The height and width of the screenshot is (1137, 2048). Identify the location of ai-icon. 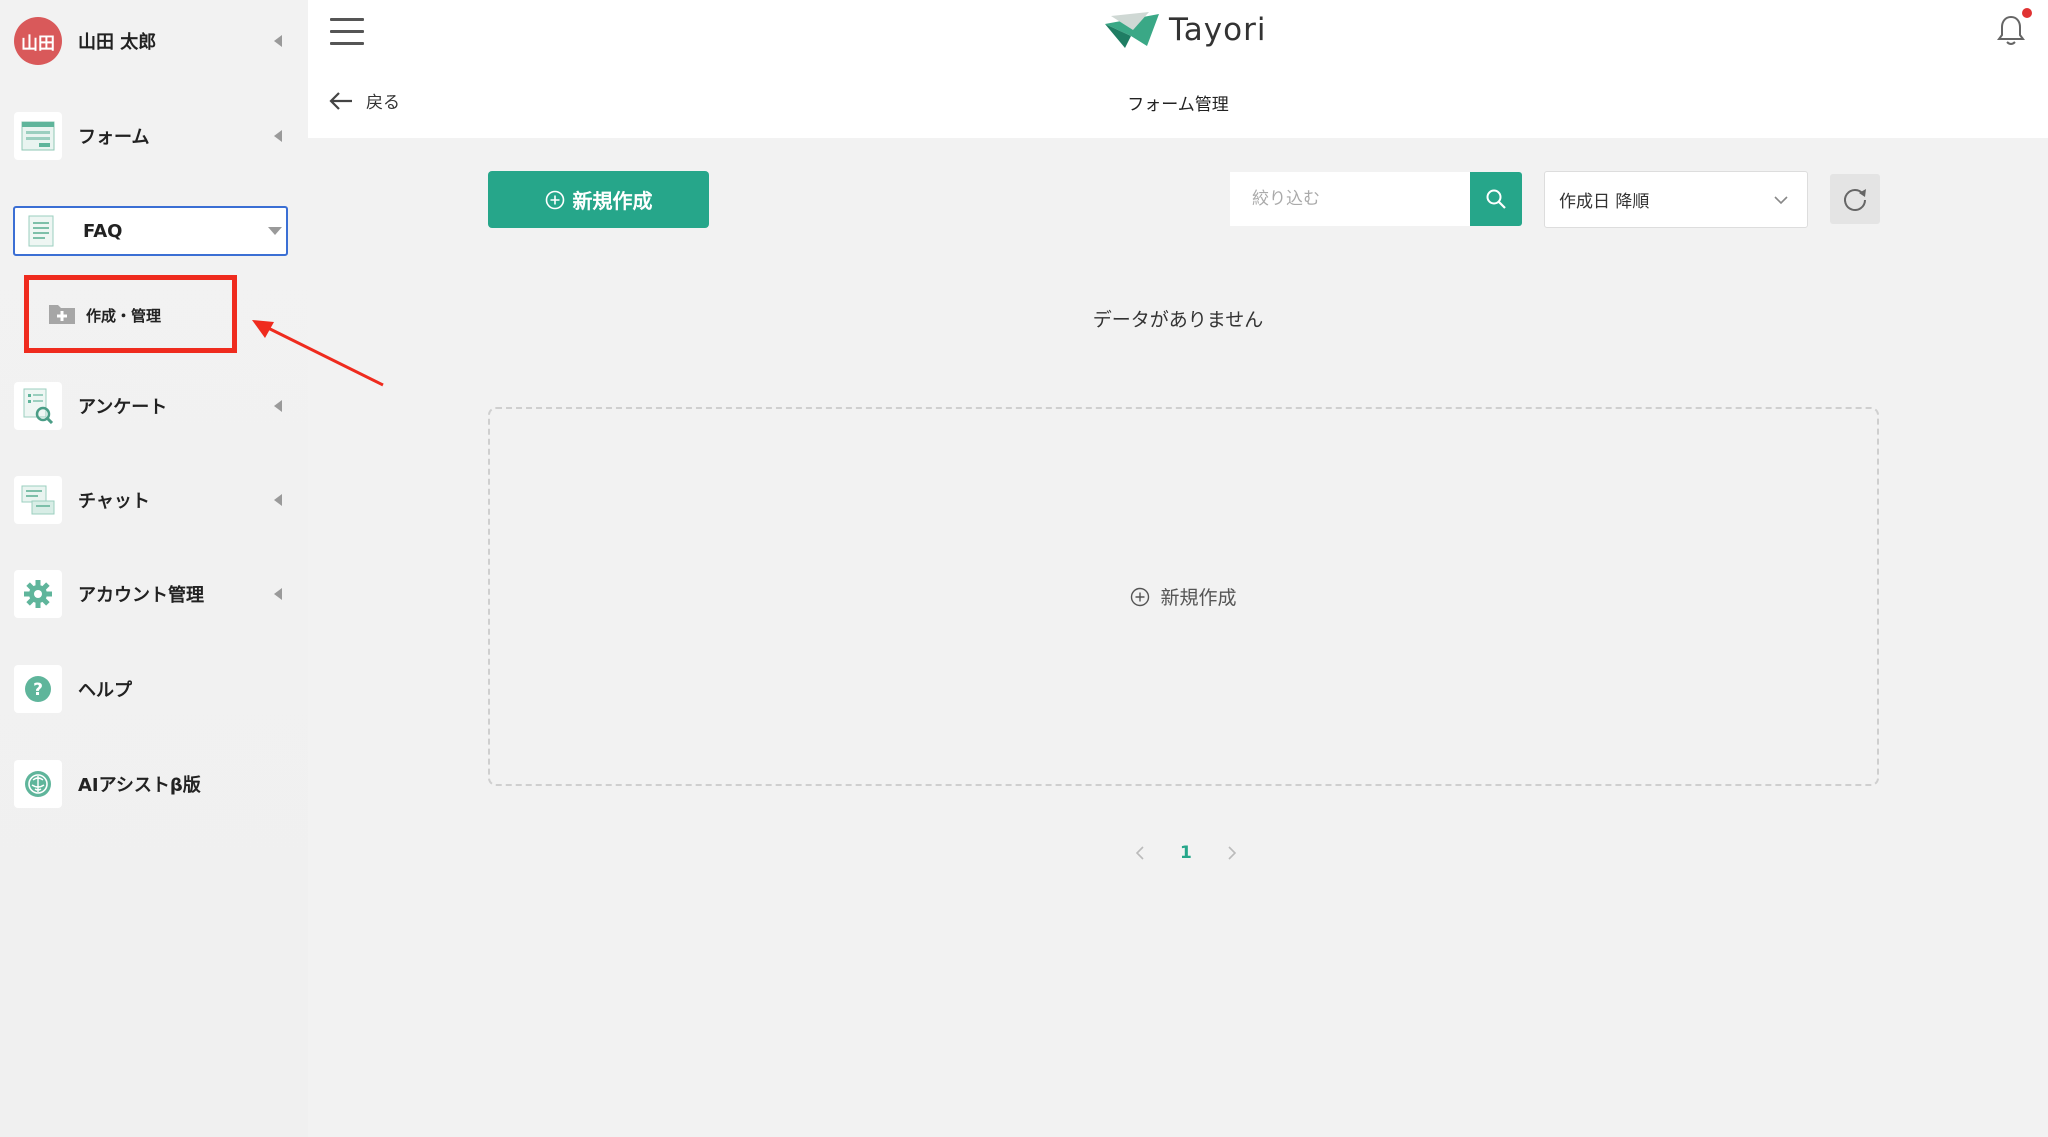
(38, 784).